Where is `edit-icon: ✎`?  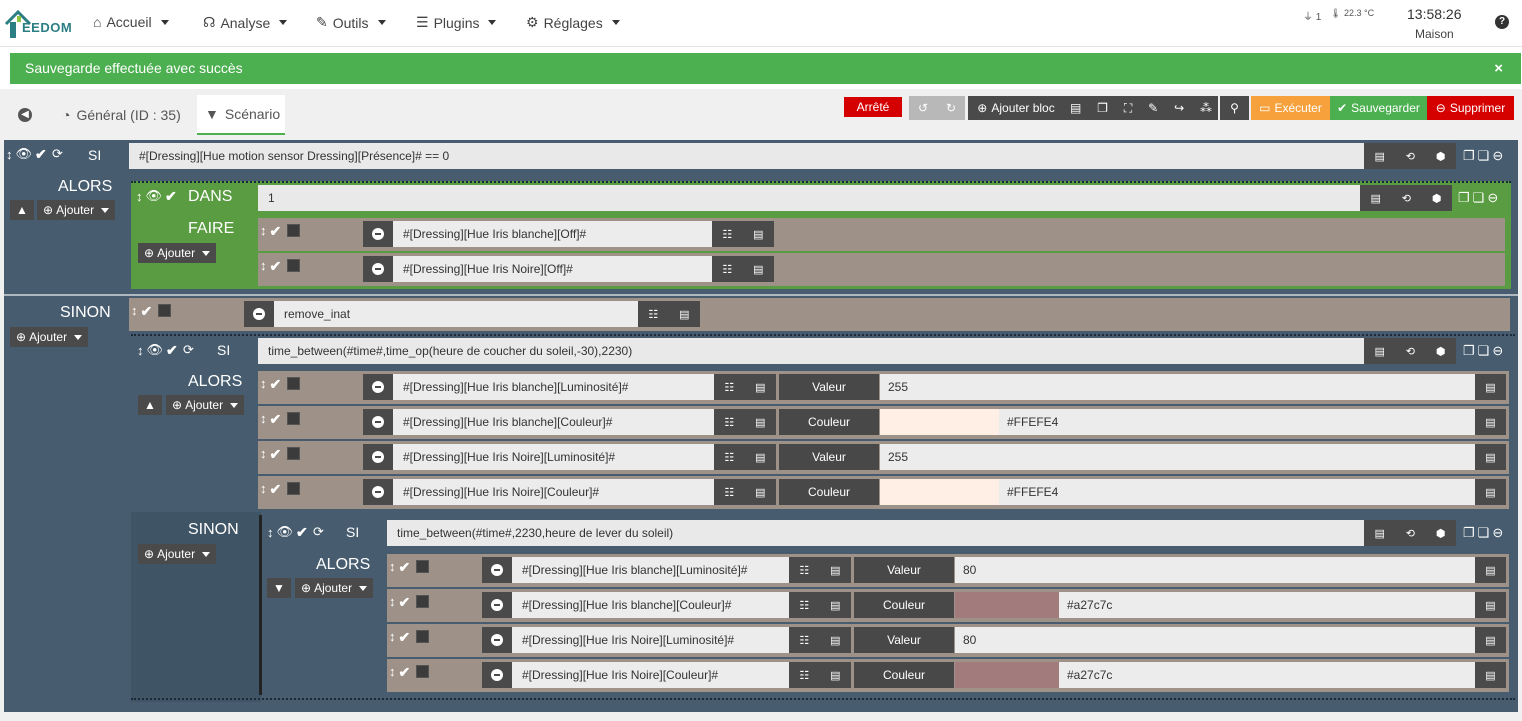 edit-icon: ✎ is located at coordinates (1153, 108).